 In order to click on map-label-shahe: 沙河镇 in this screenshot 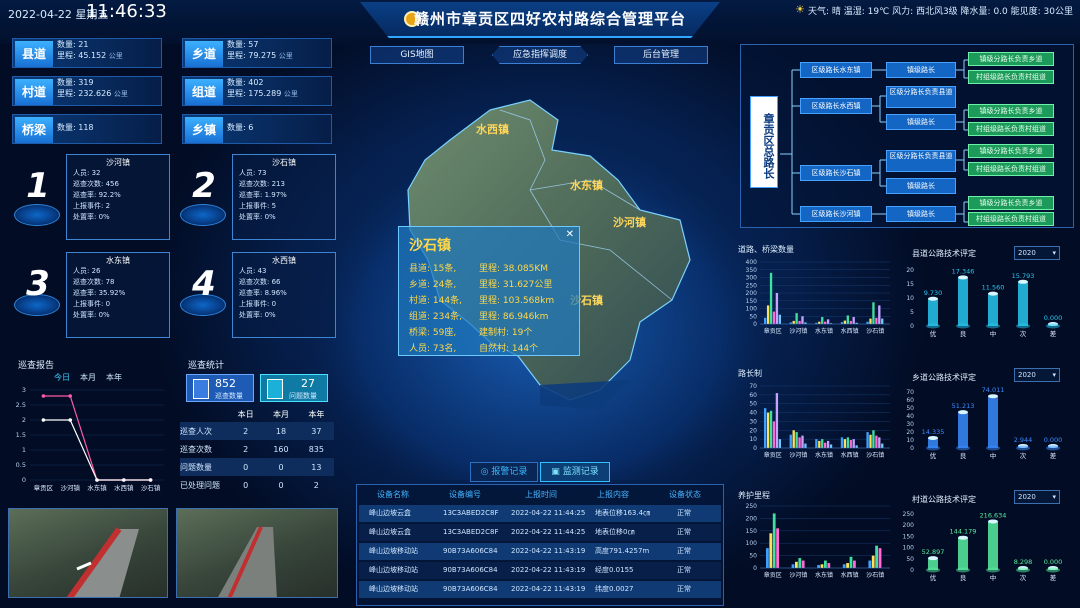, I will do `click(629, 222)`.